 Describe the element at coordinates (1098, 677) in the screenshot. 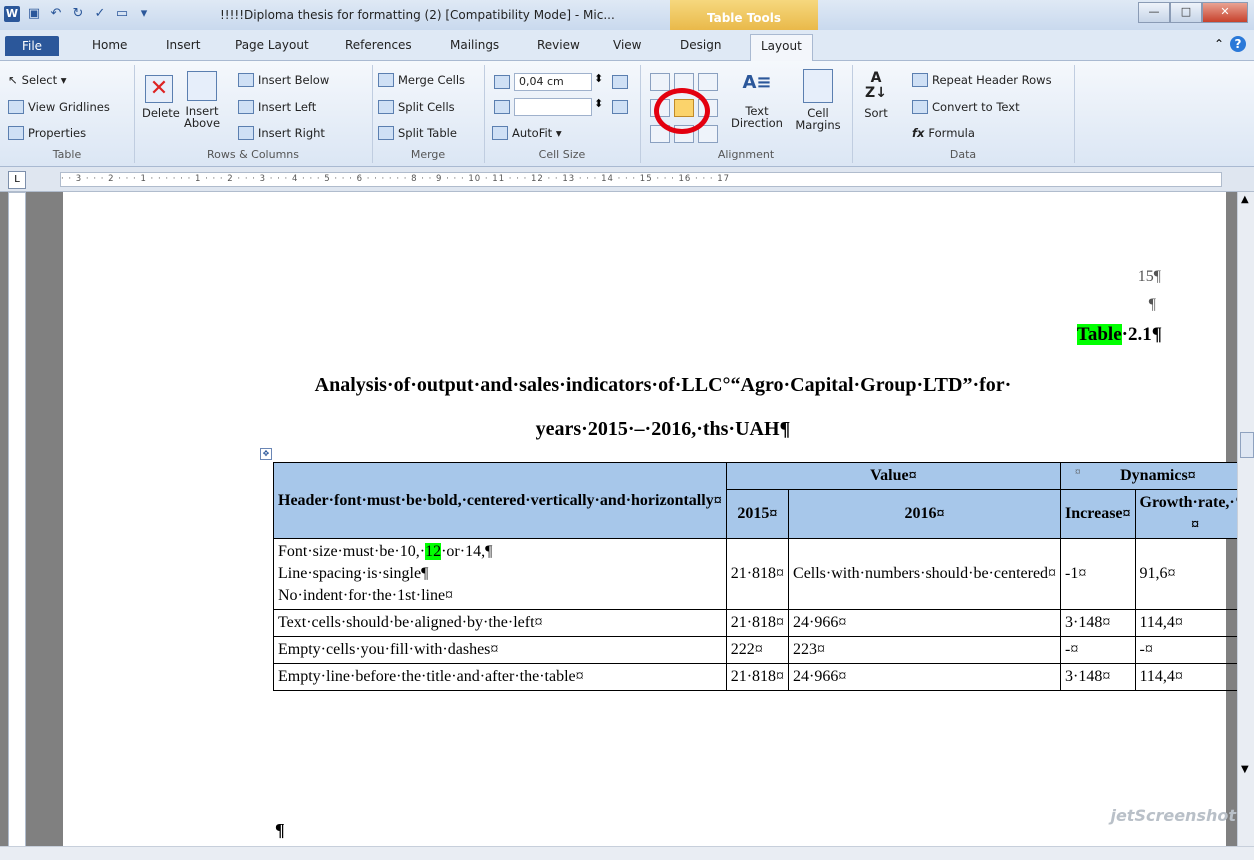

I see `row4-increase-cell: 3·148¤` at that location.